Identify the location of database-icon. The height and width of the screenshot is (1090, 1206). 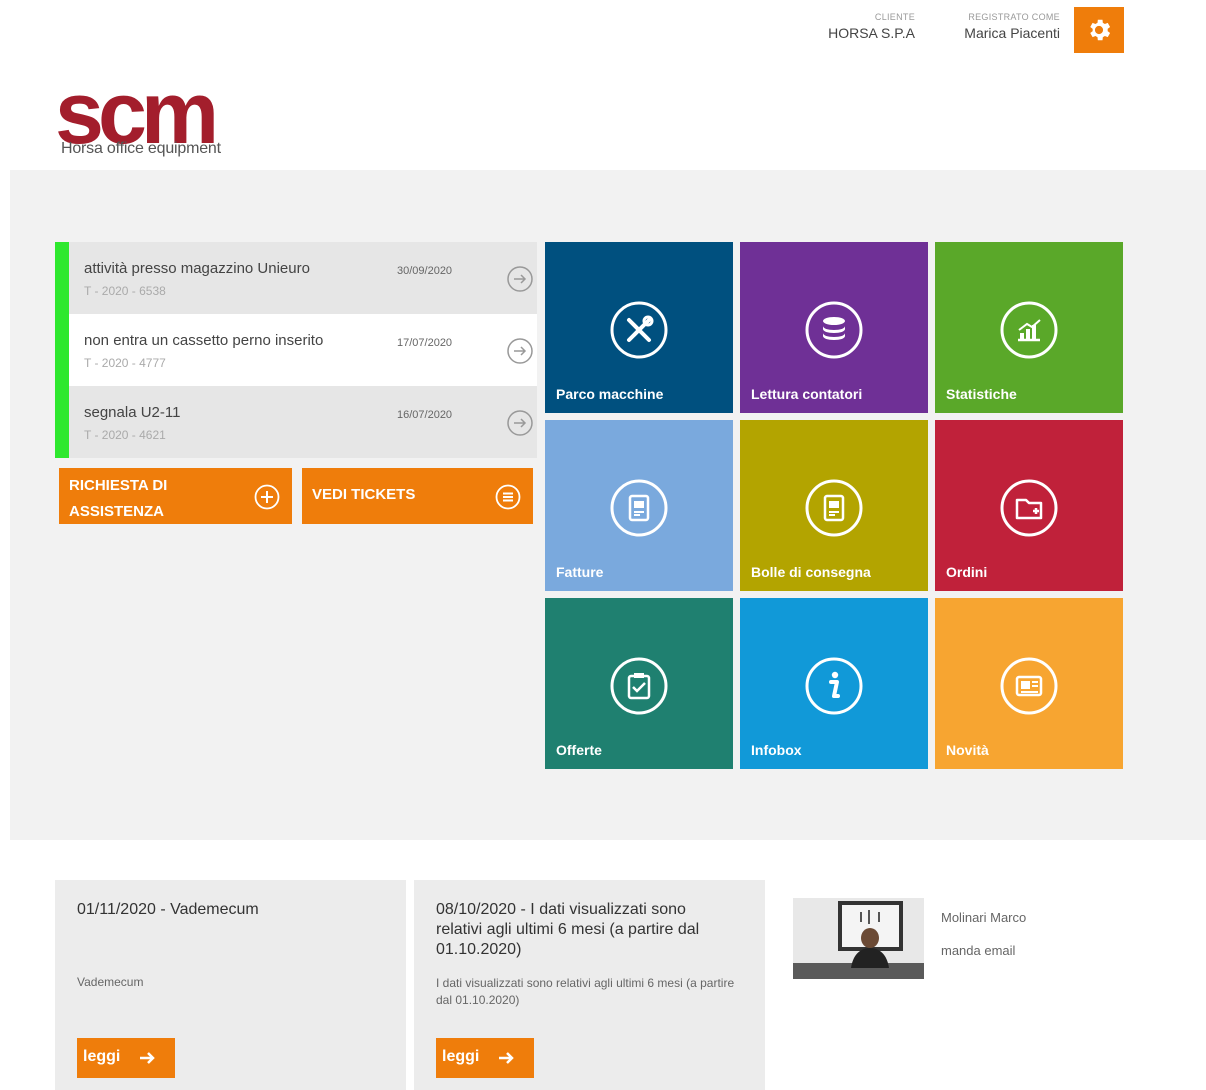
(834, 330).